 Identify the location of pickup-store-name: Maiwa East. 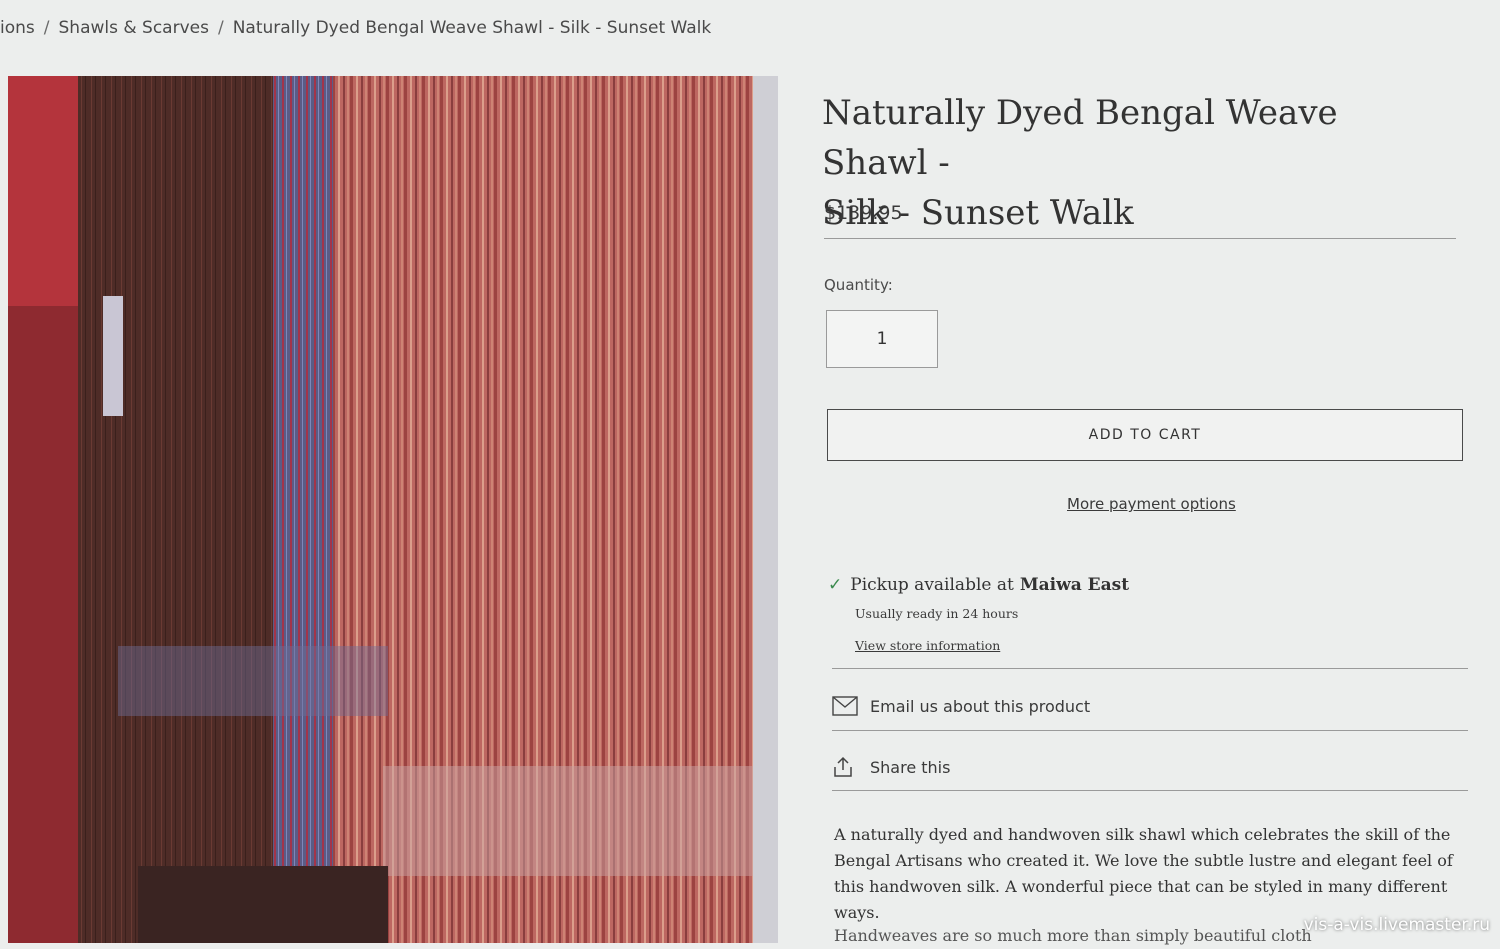
(1074, 585).